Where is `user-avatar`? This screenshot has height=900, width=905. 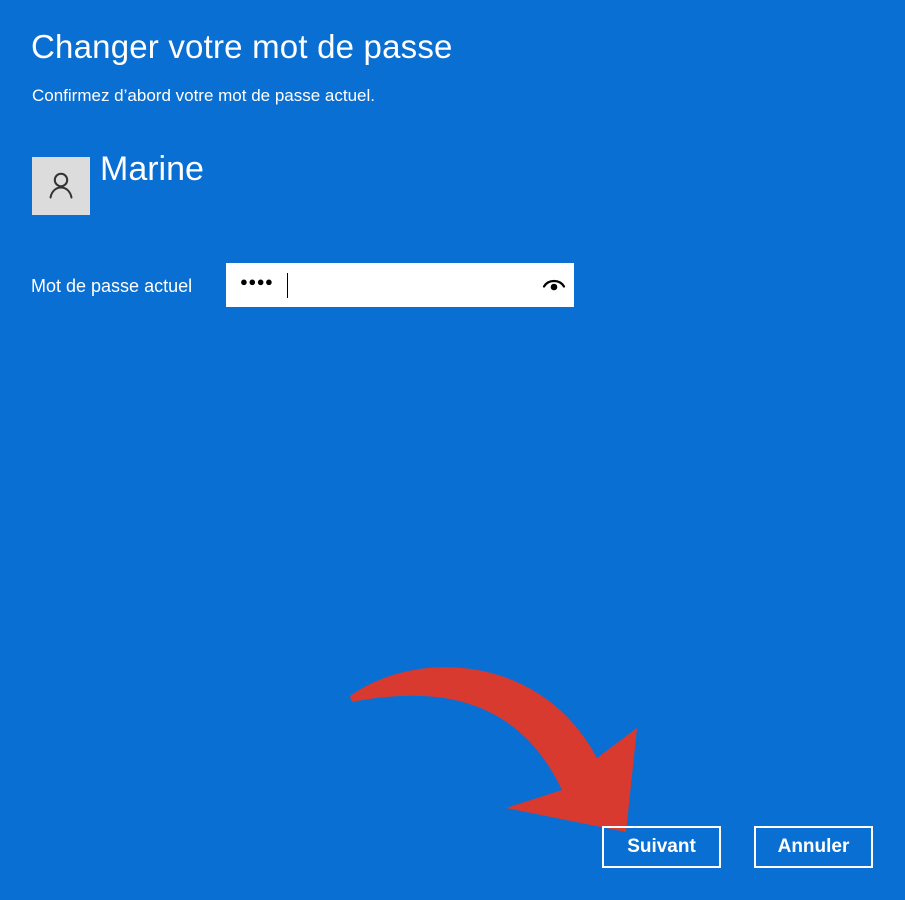 user-avatar is located at coordinates (61, 186).